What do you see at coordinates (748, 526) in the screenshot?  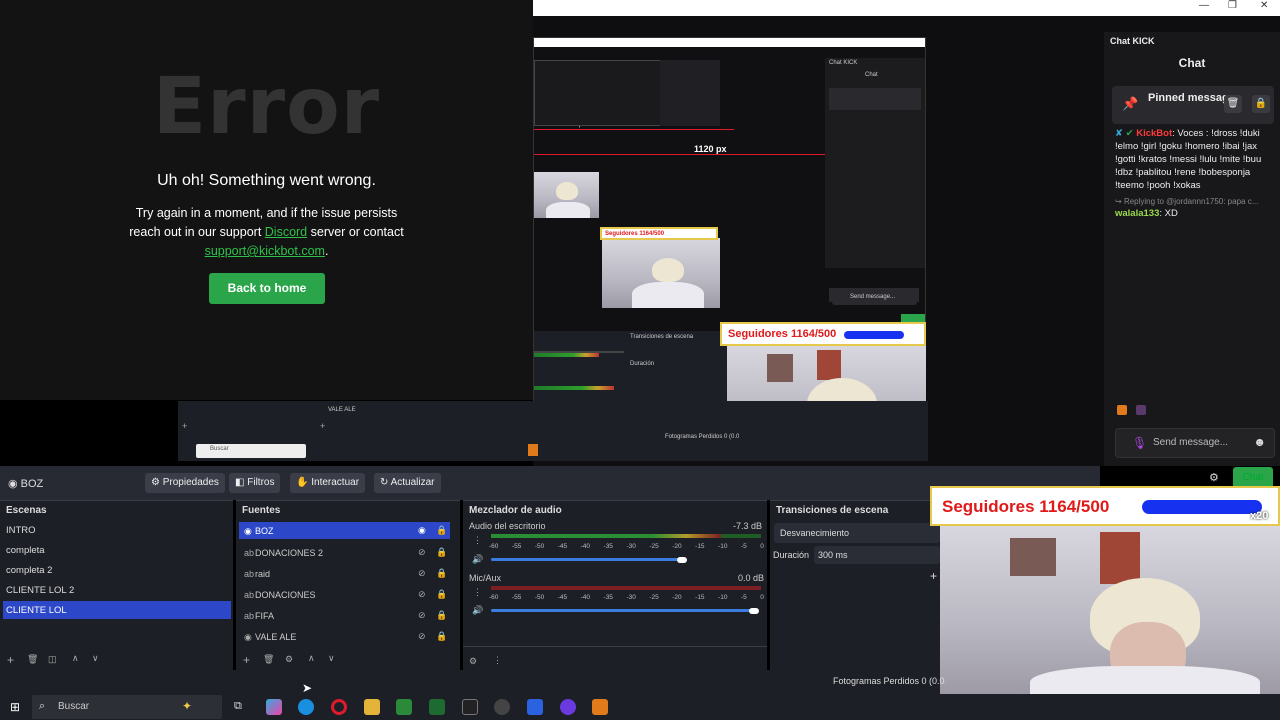 I see `desktop-audio-db: -7.3 dB` at bounding box center [748, 526].